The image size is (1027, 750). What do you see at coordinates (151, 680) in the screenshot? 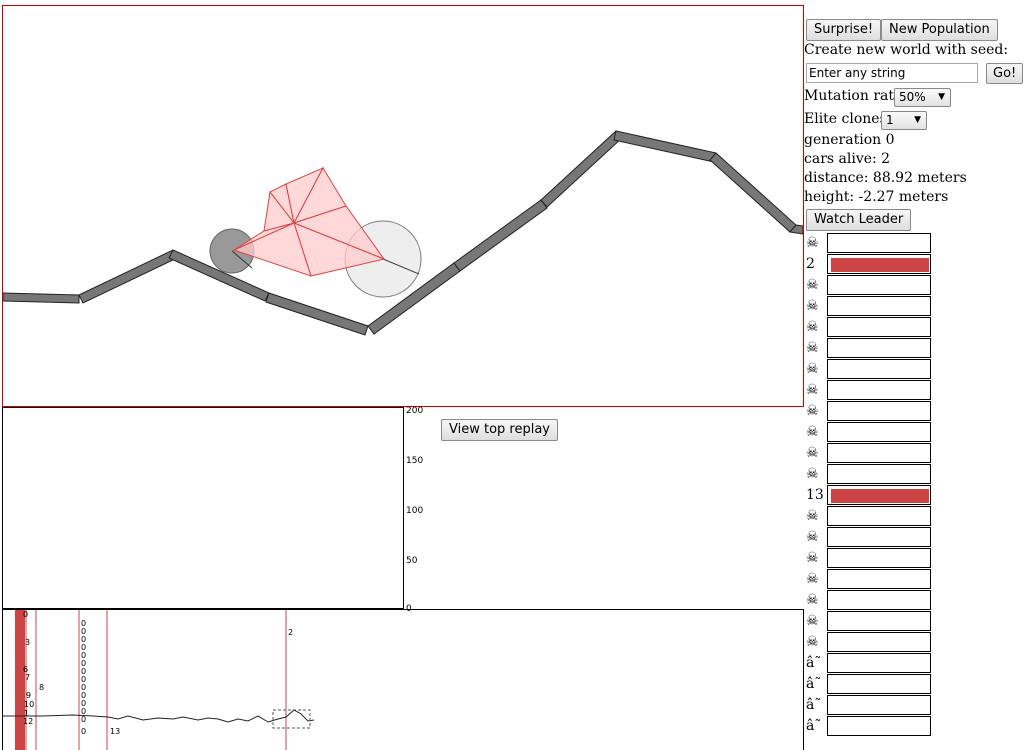
I see `minimap-car-markers` at bounding box center [151, 680].